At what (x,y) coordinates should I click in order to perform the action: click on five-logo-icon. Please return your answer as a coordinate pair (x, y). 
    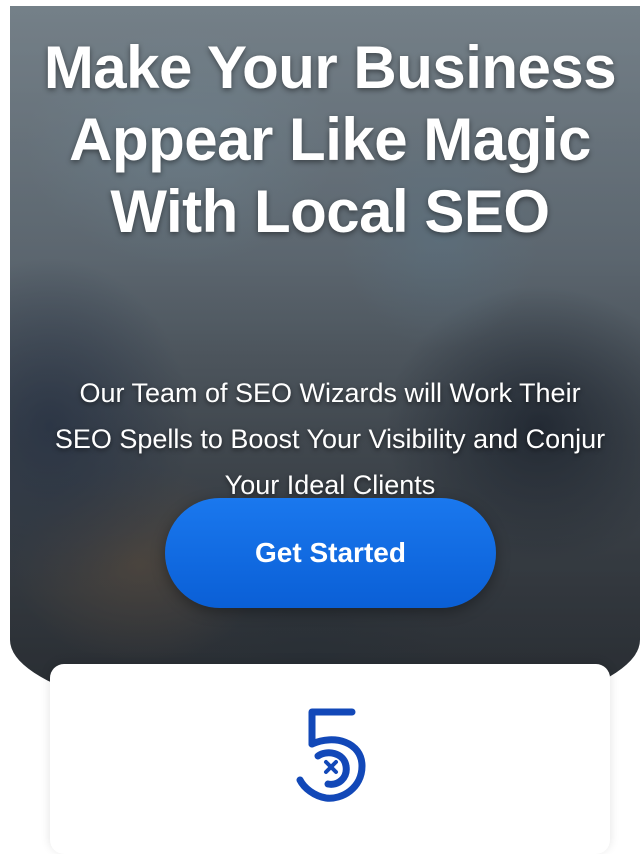
    Looking at the image, I should click on (331, 755).